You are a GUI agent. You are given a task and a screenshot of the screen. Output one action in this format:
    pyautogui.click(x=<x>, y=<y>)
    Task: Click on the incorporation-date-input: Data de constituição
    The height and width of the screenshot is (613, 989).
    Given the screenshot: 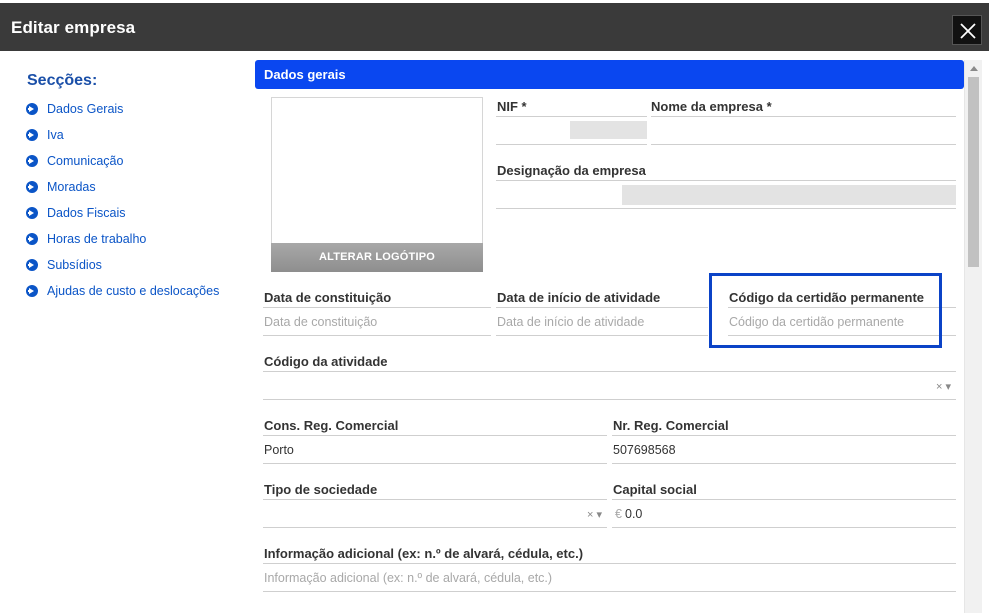 What is the action you would take?
    pyautogui.click(x=320, y=322)
    